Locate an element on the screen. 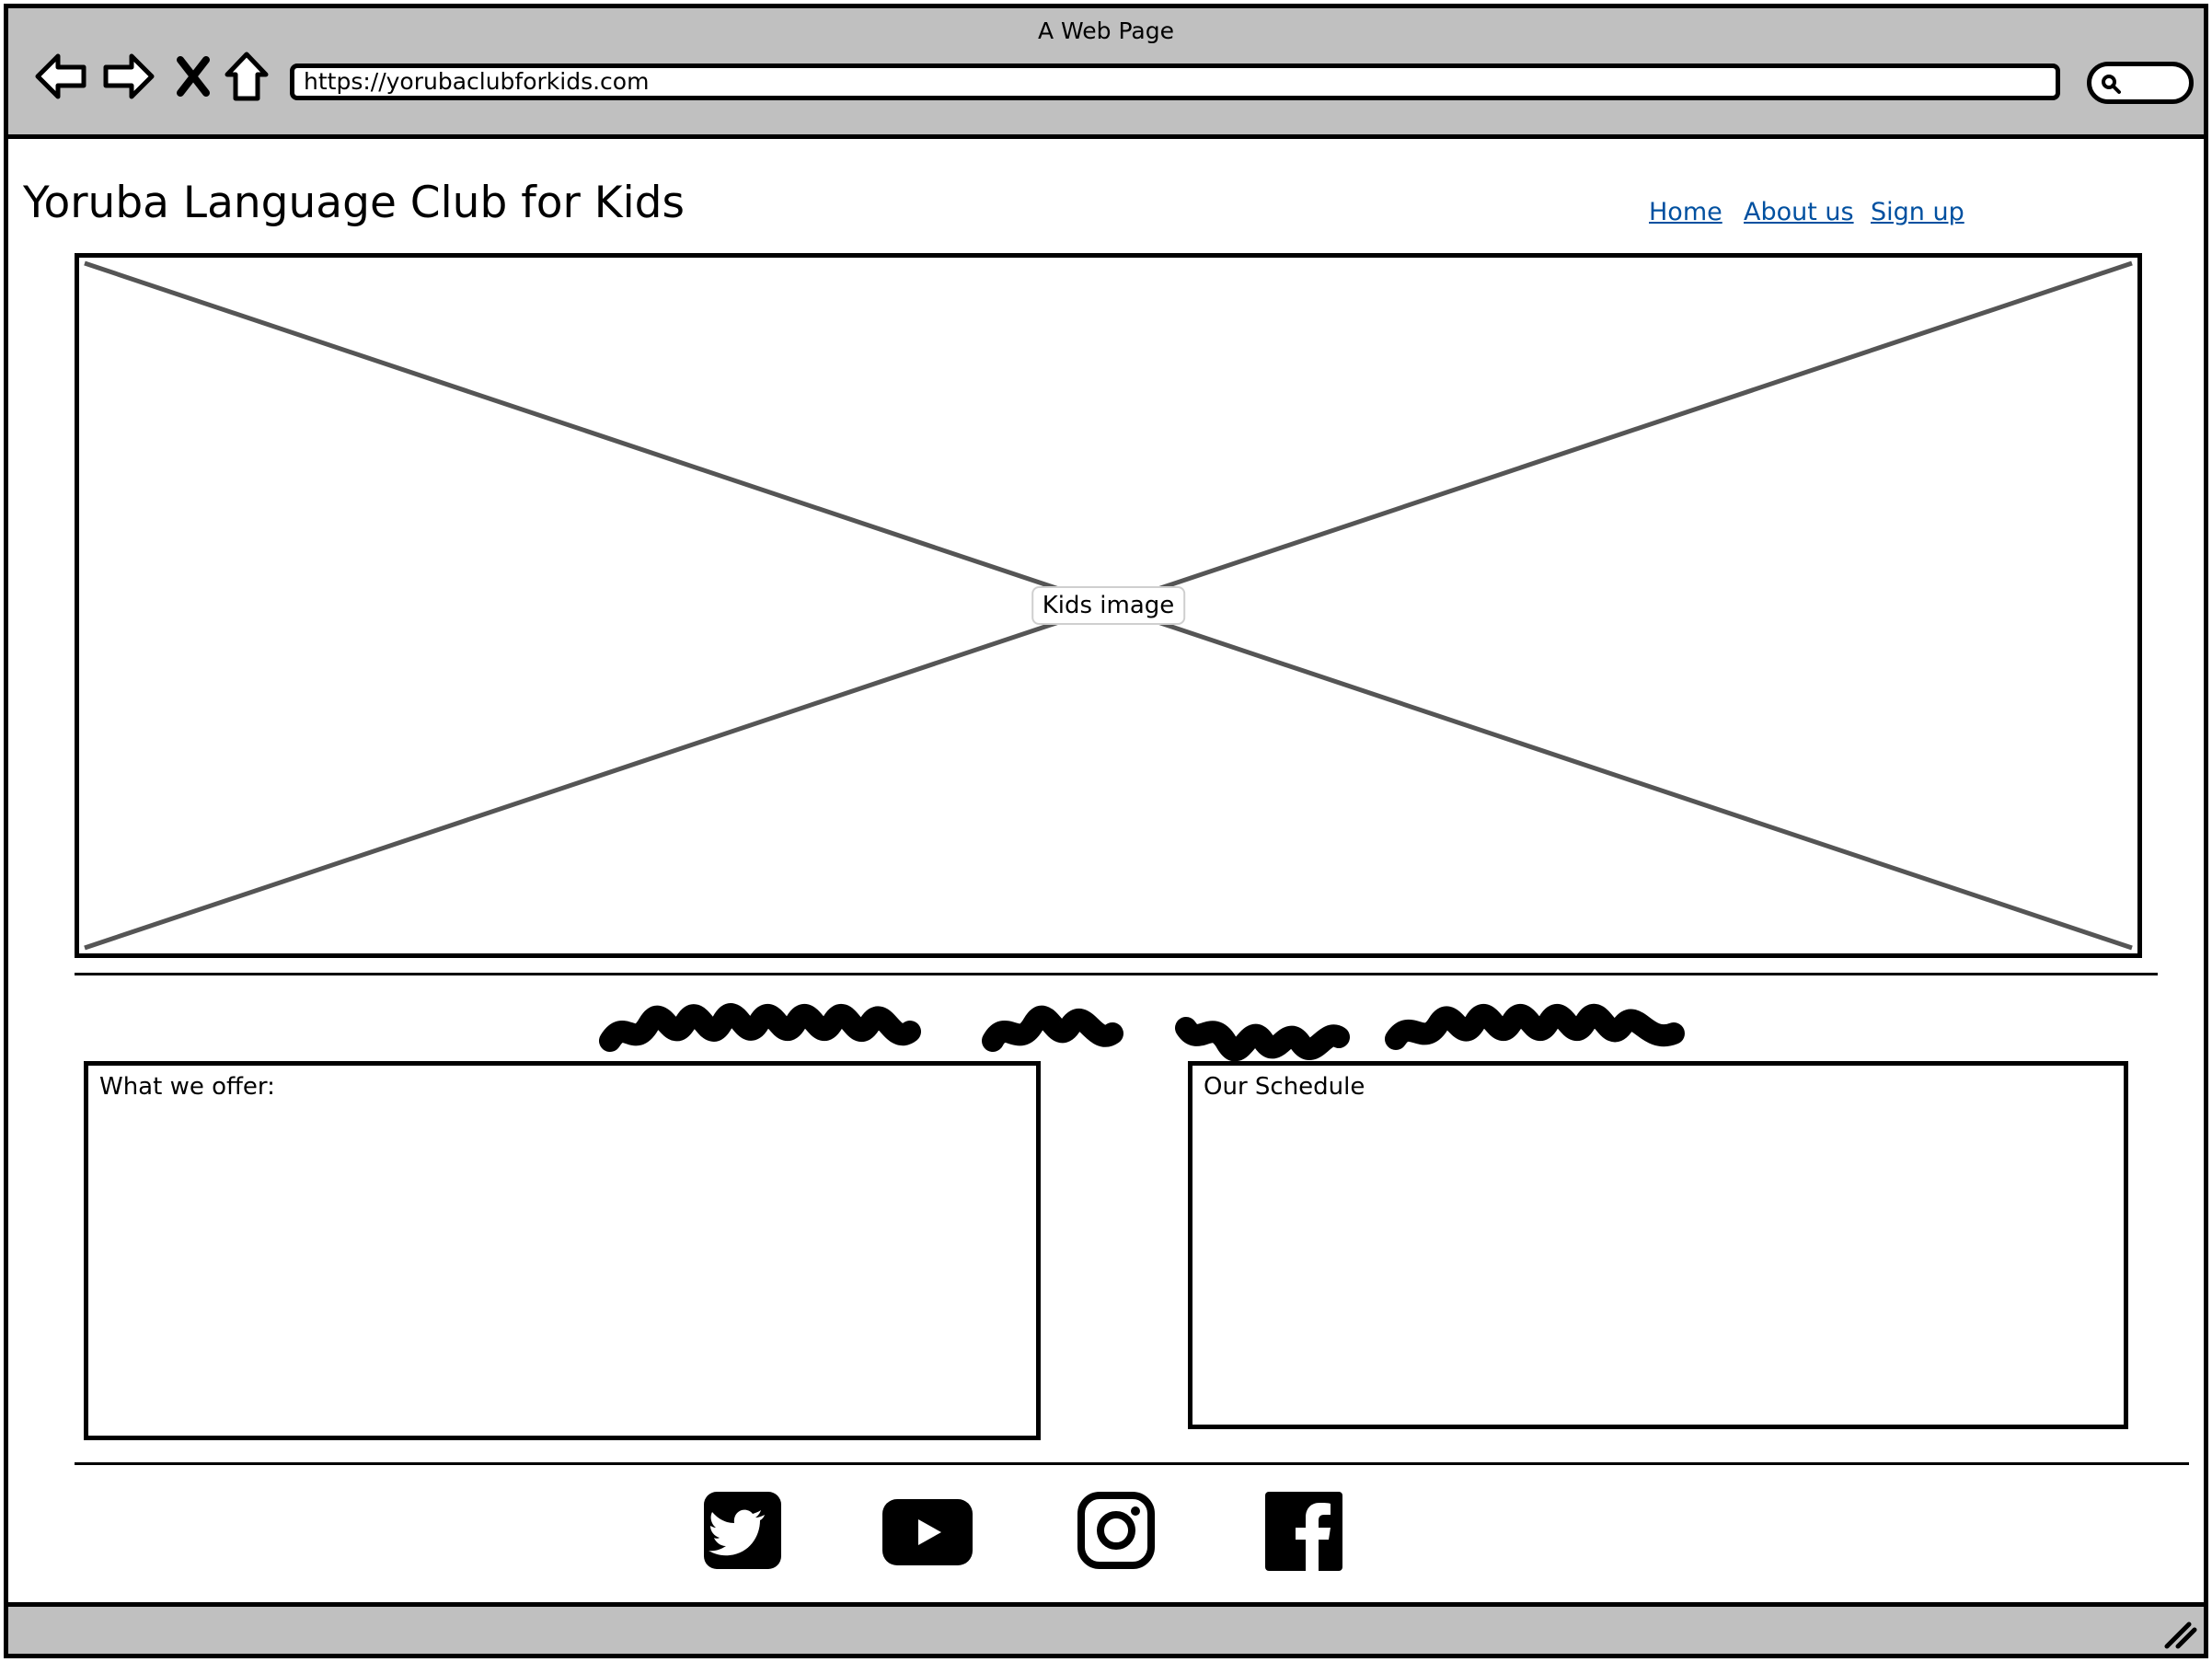 The image size is (2212, 1662). search-icon is located at coordinates (2111, 84).